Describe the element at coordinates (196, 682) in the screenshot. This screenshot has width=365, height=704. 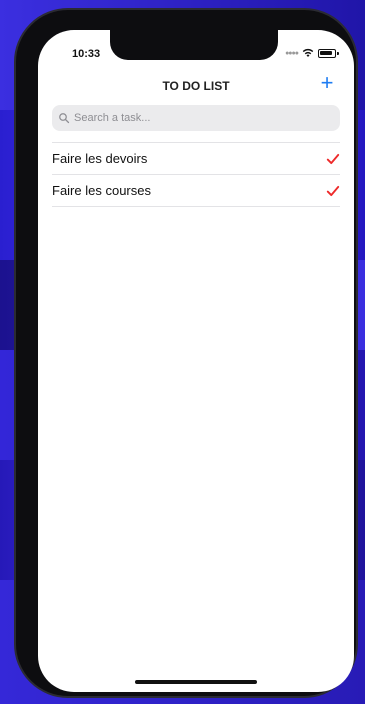
I see `home-indicator` at that location.